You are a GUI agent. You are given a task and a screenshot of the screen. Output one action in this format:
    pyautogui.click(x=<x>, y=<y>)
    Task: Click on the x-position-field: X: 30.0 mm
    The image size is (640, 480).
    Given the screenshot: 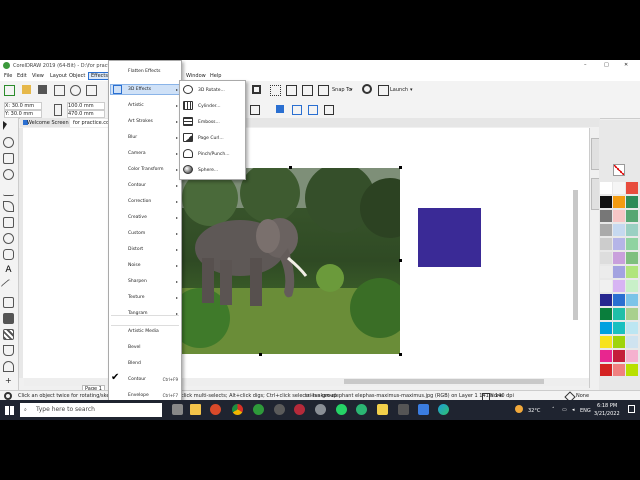 What is the action you would take?
    pyautogui.click(x=23, y=106)
    